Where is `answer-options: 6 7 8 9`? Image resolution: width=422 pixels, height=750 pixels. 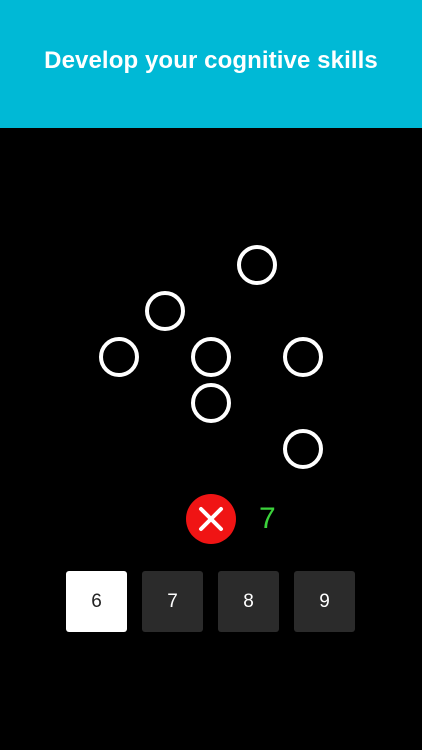 answer-options: 6 7 8 9 is located at coordinates (211, 601).